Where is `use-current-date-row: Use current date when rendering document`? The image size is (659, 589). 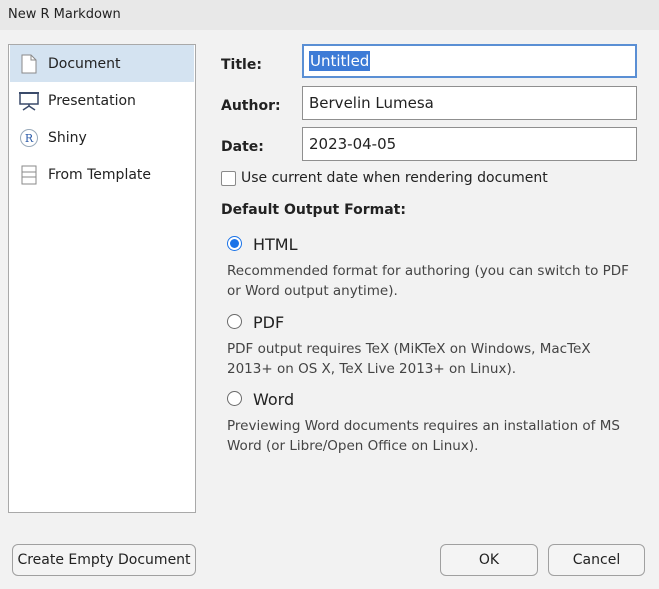
use-current-date-row: Use current date when rendering document is located at coordinates (384, 178).